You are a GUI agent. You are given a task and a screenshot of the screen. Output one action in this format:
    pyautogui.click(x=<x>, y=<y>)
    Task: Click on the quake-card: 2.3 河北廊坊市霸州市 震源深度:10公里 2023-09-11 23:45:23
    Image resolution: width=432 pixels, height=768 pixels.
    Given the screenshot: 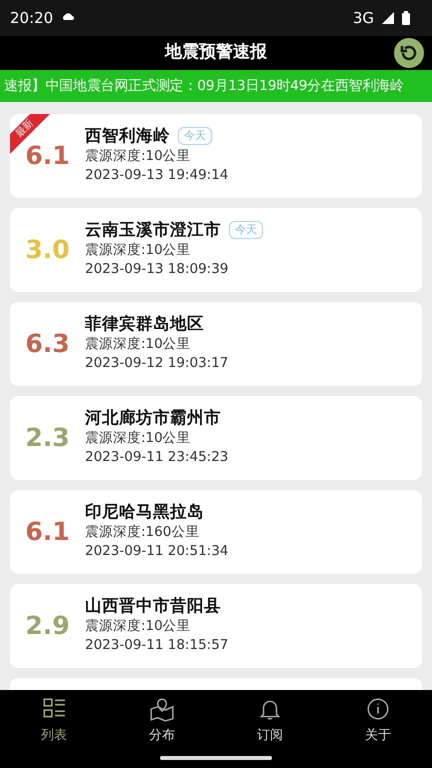 What is the action you would take?
    pyautogui.click(x=216, y=438)
    